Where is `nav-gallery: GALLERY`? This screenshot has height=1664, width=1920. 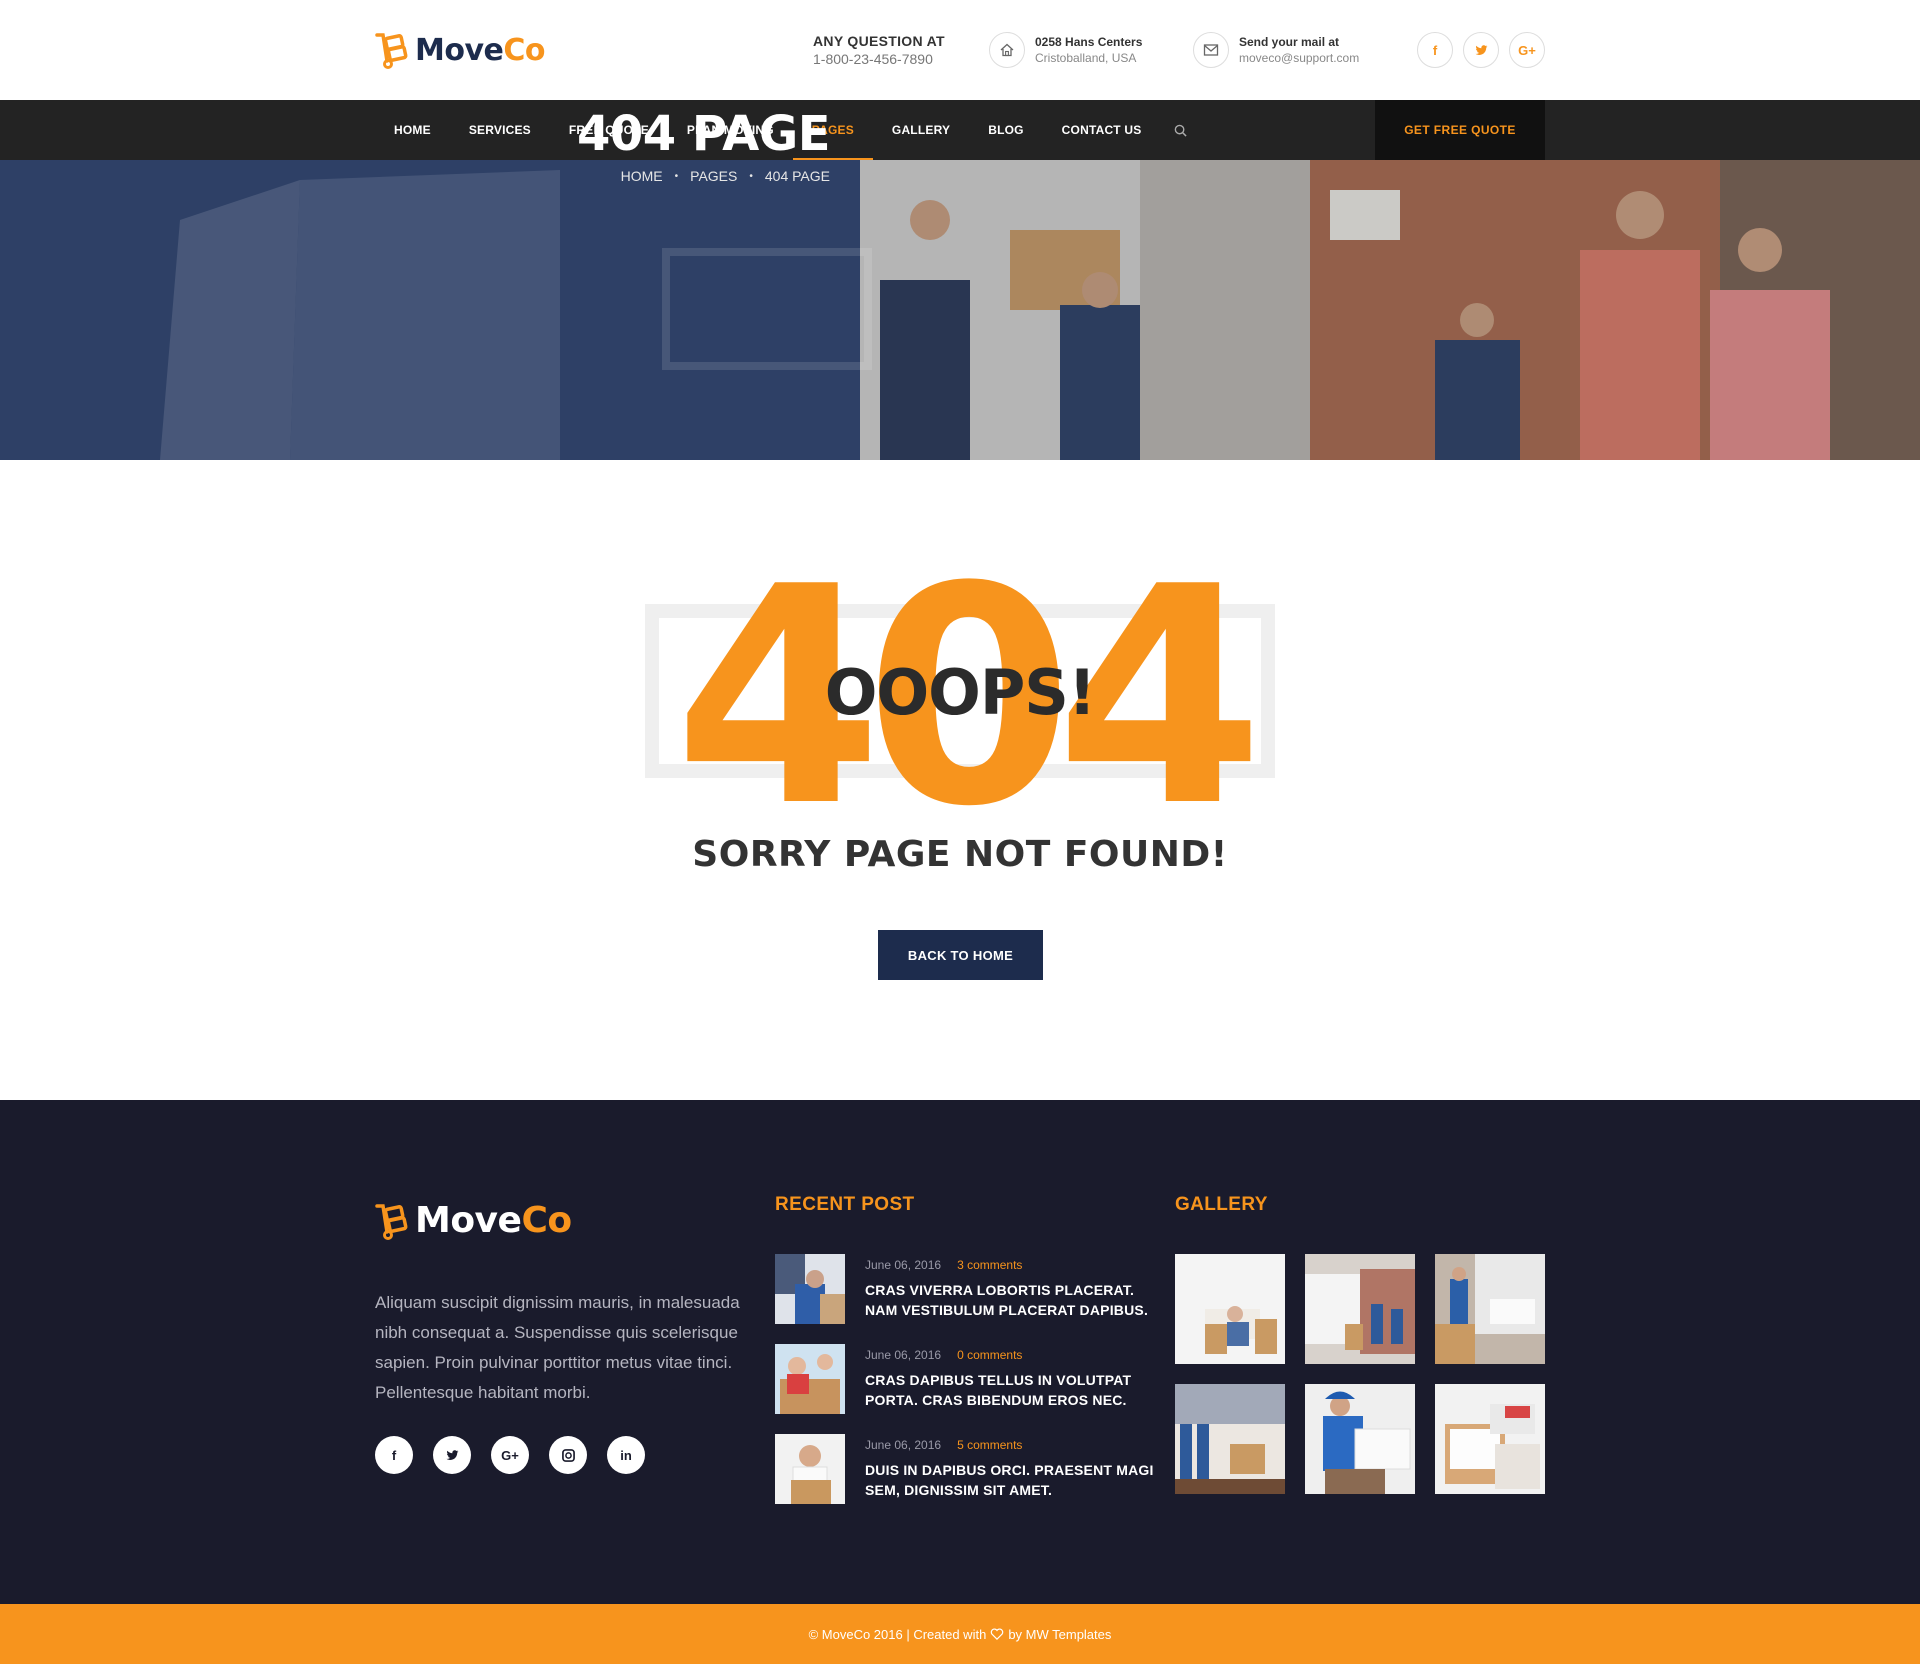
nav-gallery: GALLERY is located at coordinates (921, 130).